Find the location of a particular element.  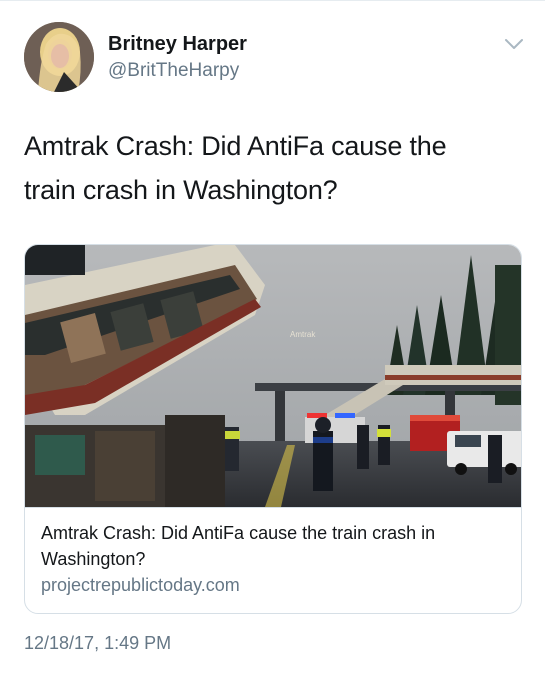

avatar is located at coordinates (59, 57).